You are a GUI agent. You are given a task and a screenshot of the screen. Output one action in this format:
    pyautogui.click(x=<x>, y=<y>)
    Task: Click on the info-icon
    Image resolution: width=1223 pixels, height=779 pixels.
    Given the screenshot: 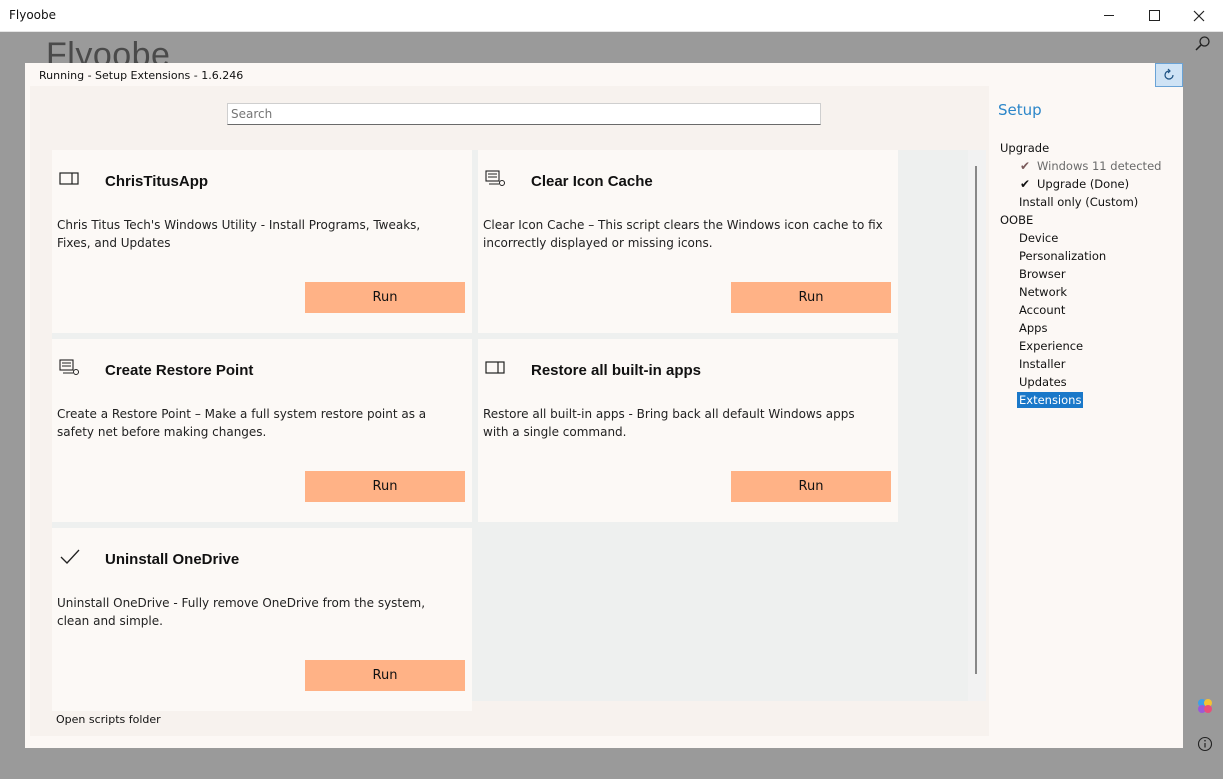 What is the action you would take?
    pyautogui.click(x=1205, y=744)
    